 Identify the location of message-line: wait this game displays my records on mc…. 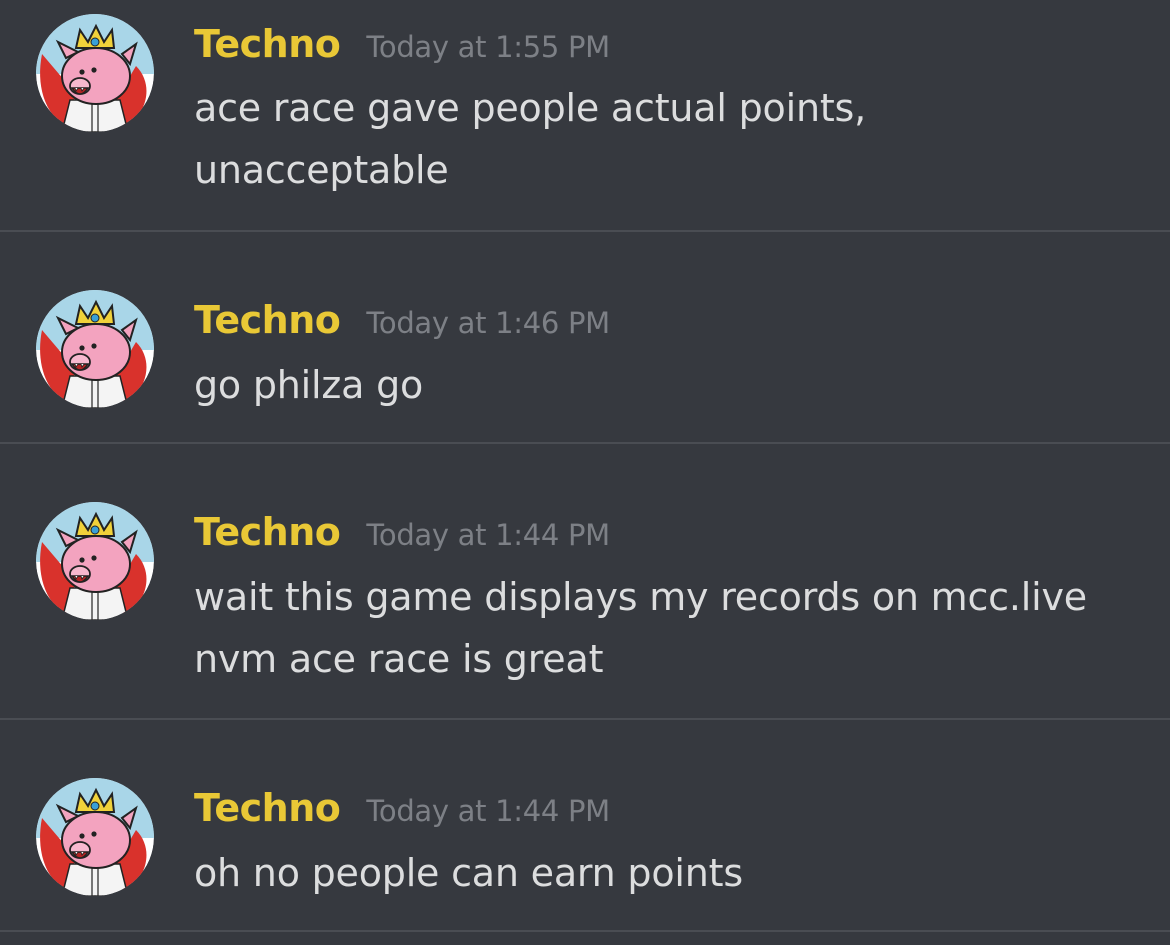
(640, 597).